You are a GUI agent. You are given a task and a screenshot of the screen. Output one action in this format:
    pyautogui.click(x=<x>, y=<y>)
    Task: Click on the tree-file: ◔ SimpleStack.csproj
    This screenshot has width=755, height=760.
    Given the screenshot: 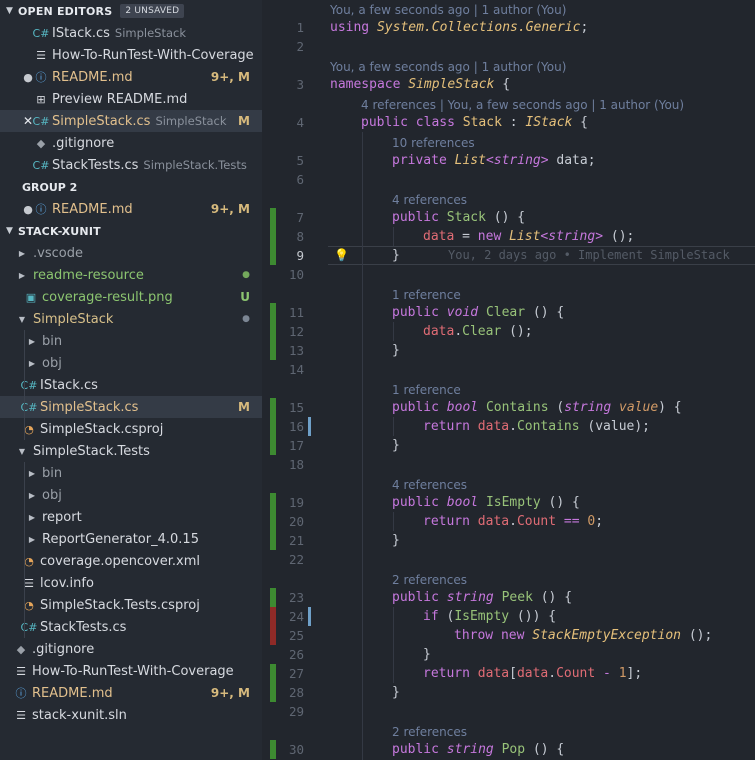 What is the action you would take?
    pyautogui.click(x=131, y=429)
    